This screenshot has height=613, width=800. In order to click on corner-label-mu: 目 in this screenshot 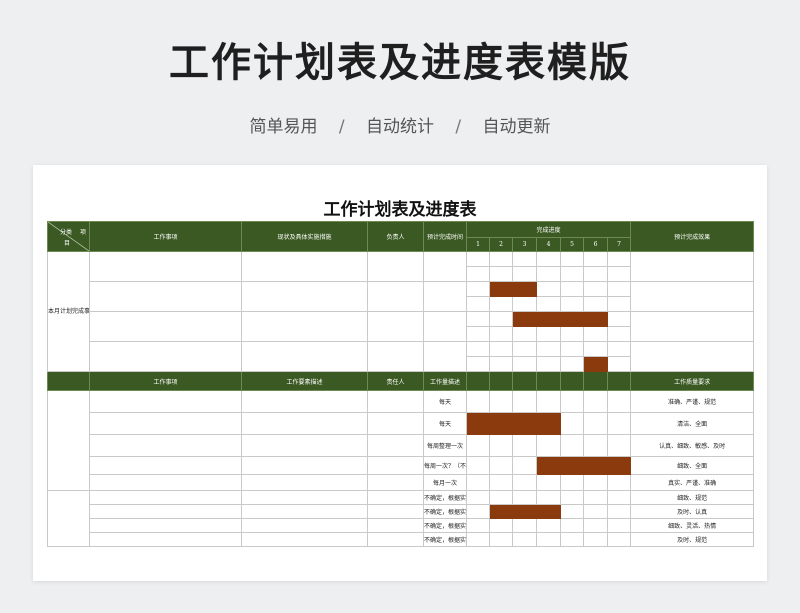, I will do `click(67, 243)`.